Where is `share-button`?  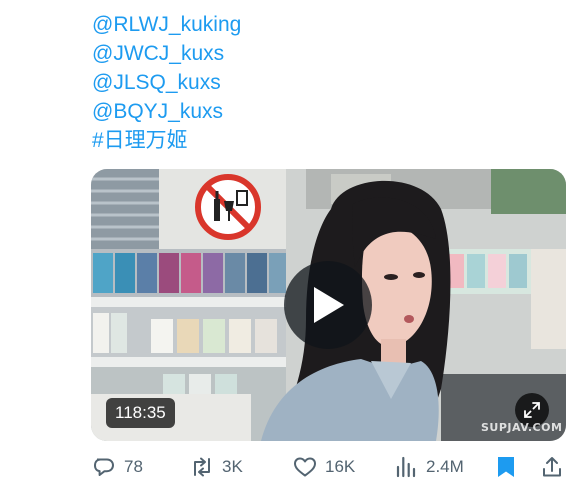 share-button is located at coordinates (552, 467).